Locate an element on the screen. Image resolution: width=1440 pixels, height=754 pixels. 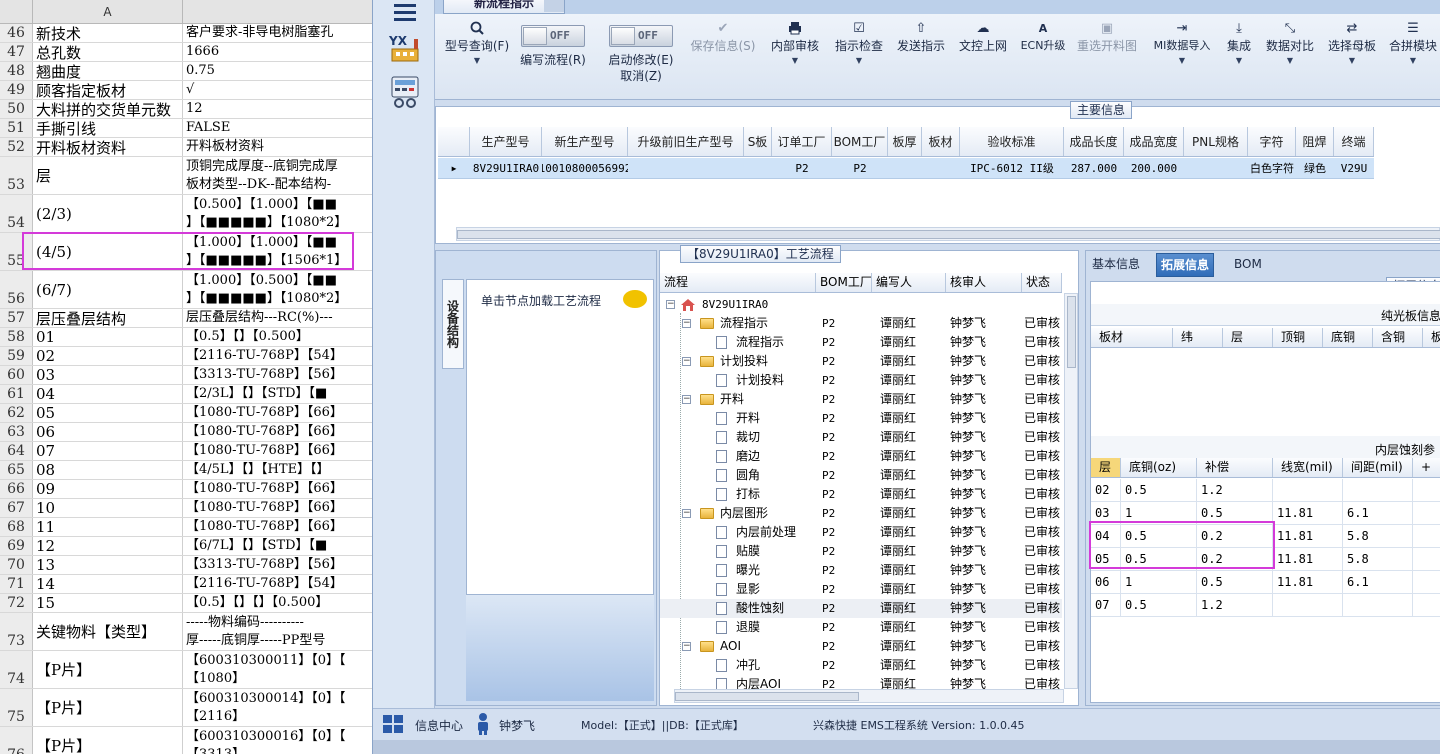
cell-b: 【0.5】【】【】【0.500】 is located at coordinates (278, 603).